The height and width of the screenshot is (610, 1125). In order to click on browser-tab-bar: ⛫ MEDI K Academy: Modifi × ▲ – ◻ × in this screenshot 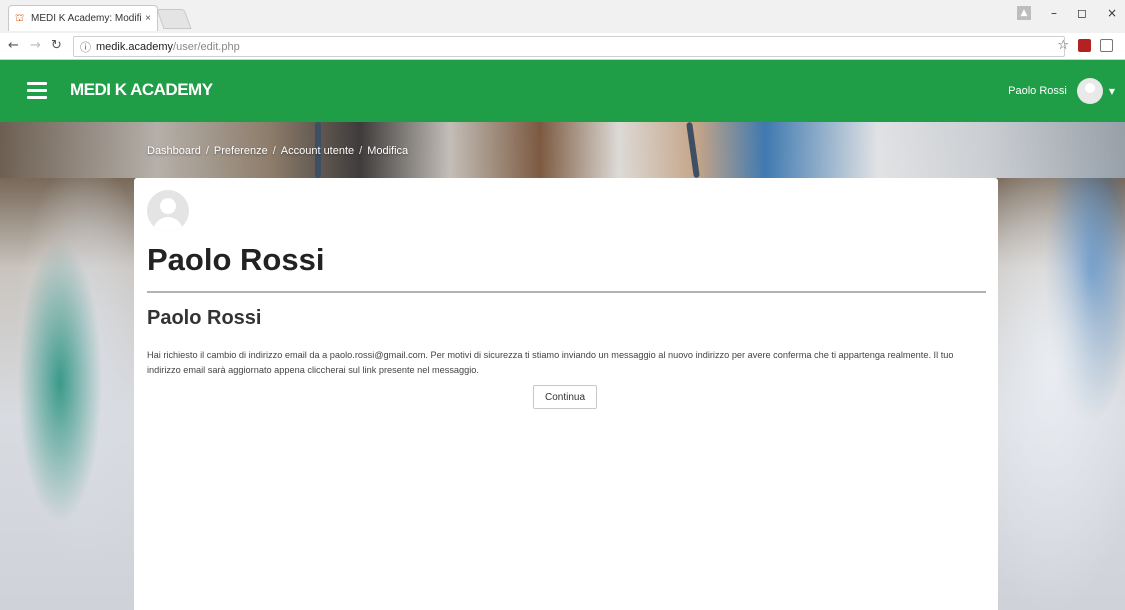, I will do `click(562, 16)`.